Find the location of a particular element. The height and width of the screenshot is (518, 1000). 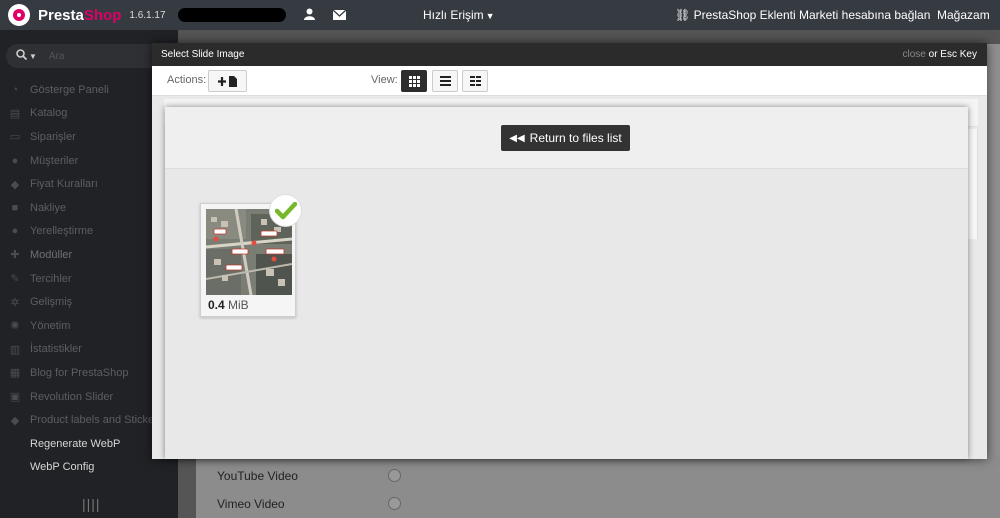

redacted-employee-name is located at coordinates (231, 15).